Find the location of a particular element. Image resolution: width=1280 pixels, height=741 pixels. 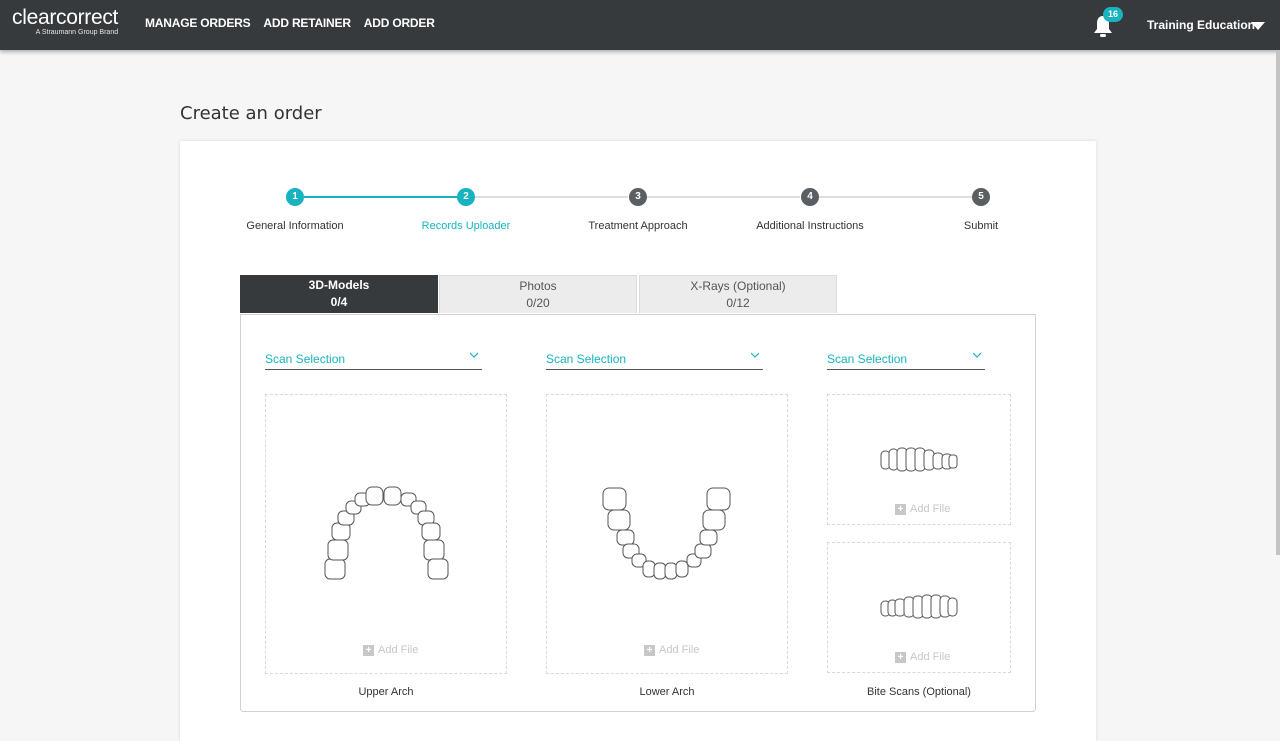

user-menu-caret-icon is located at coordinates (1258, 26).